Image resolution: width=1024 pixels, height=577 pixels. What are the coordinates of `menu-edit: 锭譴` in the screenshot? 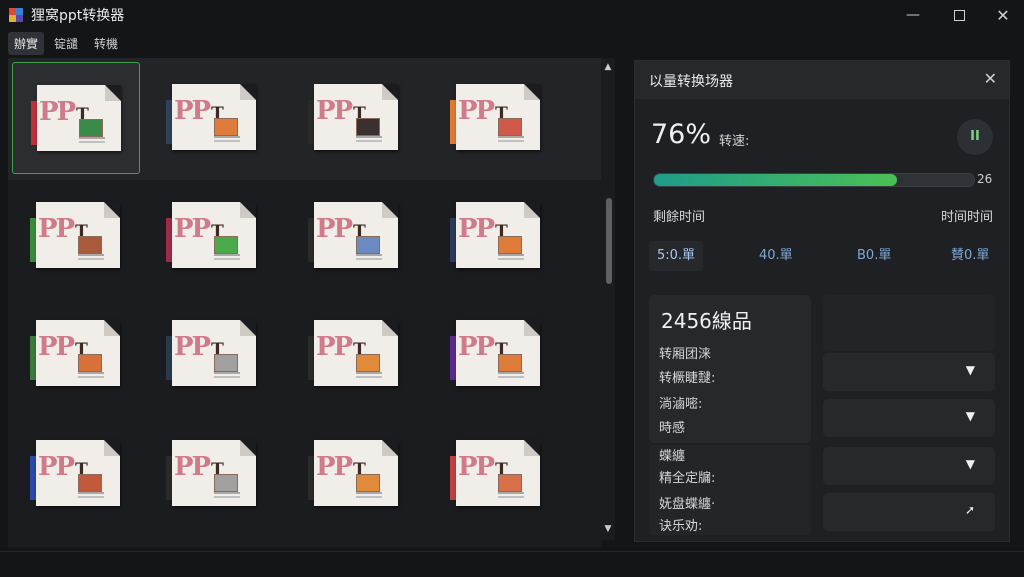 It's located at (66, 43).